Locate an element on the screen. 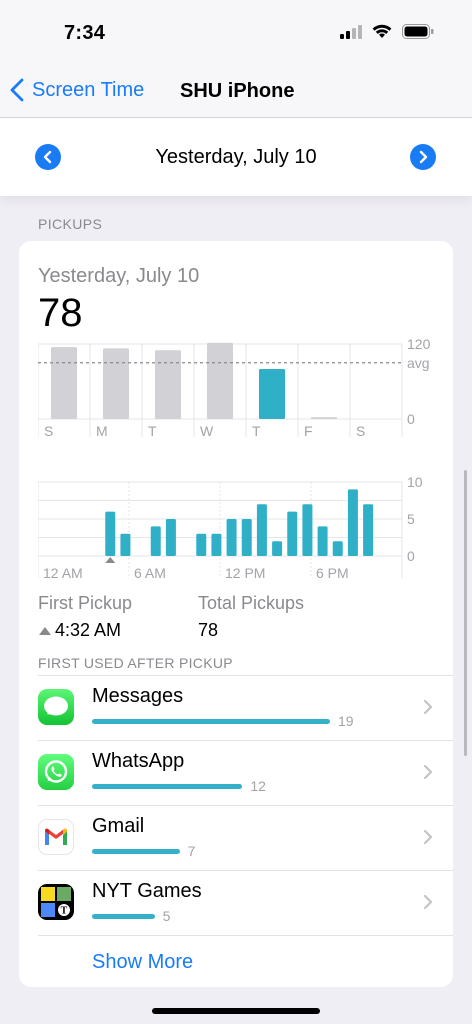 This screenshot has width=472, height=1024. first-pickup-label: First Pickup is located at coordinates (85, 603).